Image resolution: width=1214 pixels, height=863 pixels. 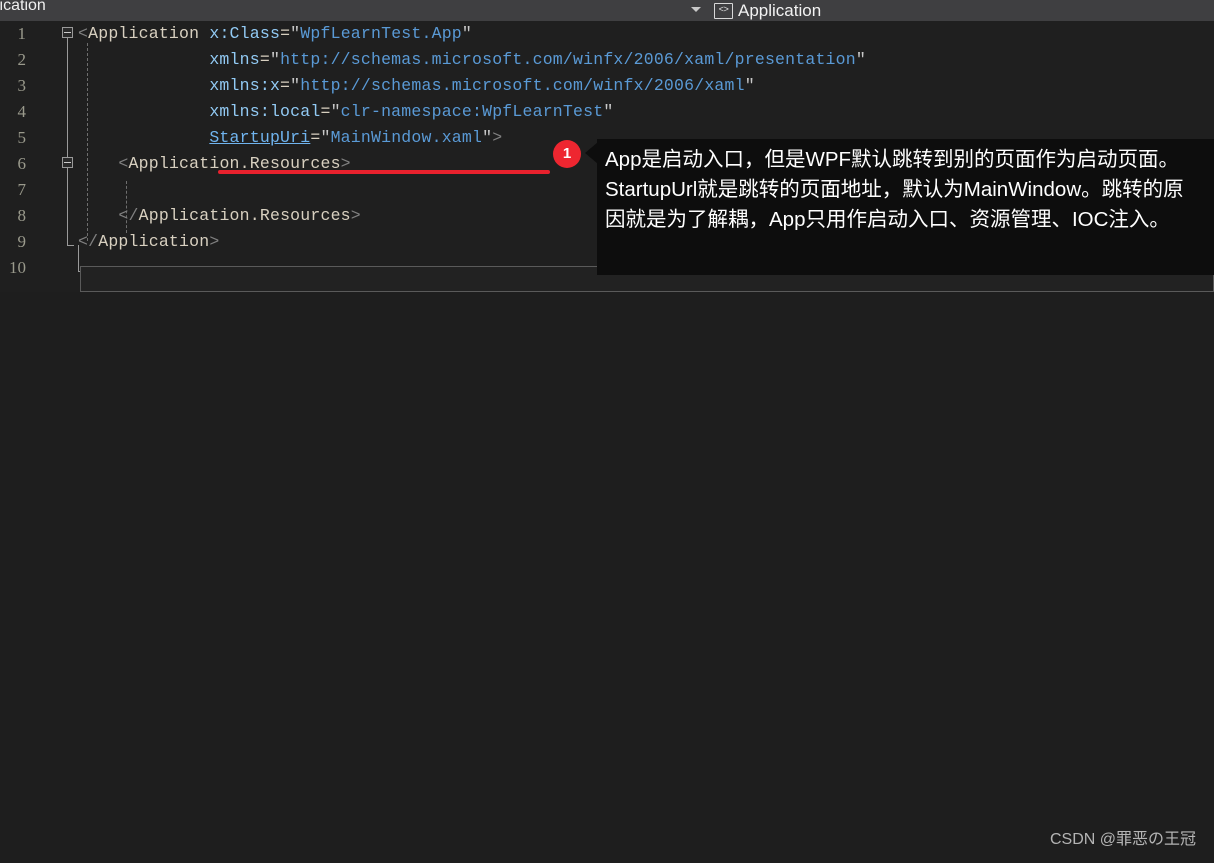 I want to click on breadcrumb-left-label: lication, so click(x=23, y=7).